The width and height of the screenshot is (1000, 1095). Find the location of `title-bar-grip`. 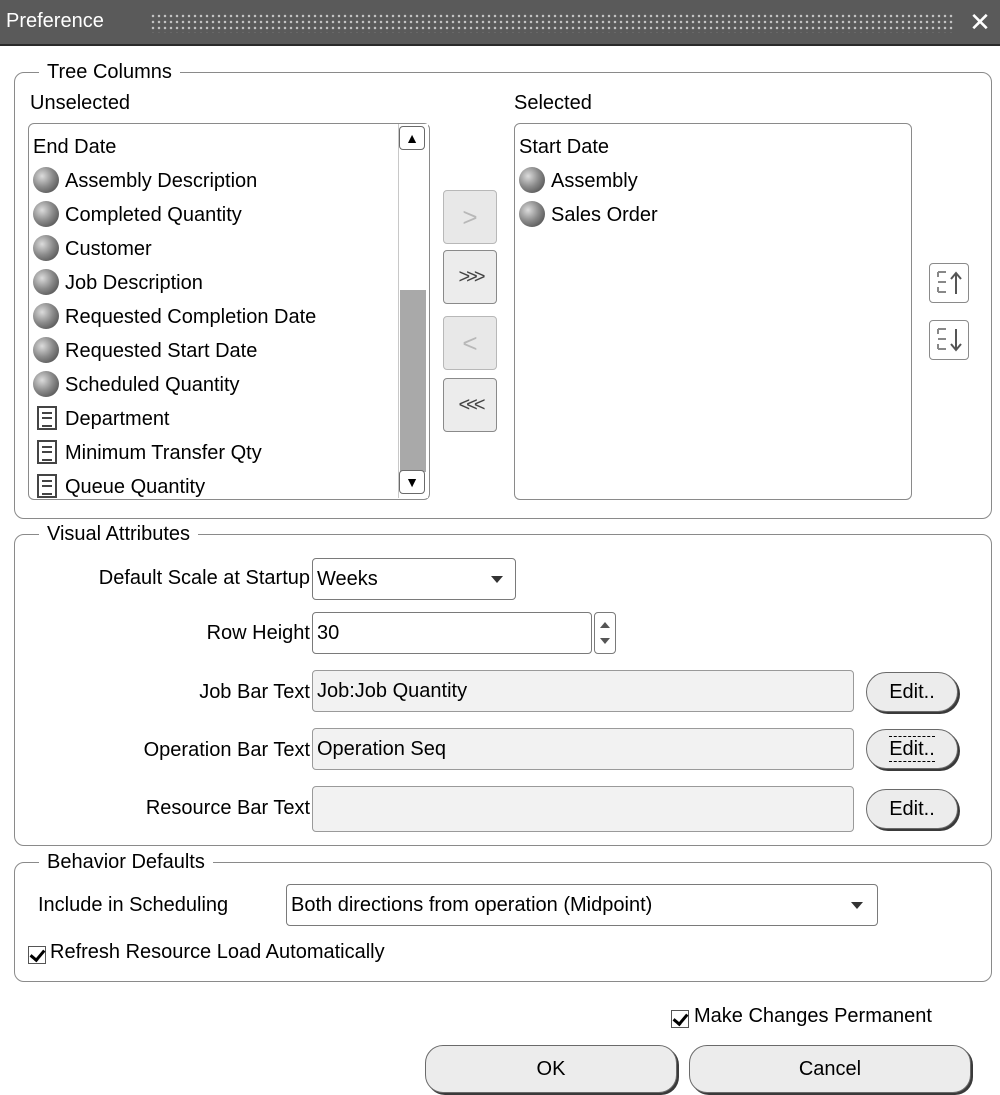

title-bar-grip is located at coordinates (552, 23).